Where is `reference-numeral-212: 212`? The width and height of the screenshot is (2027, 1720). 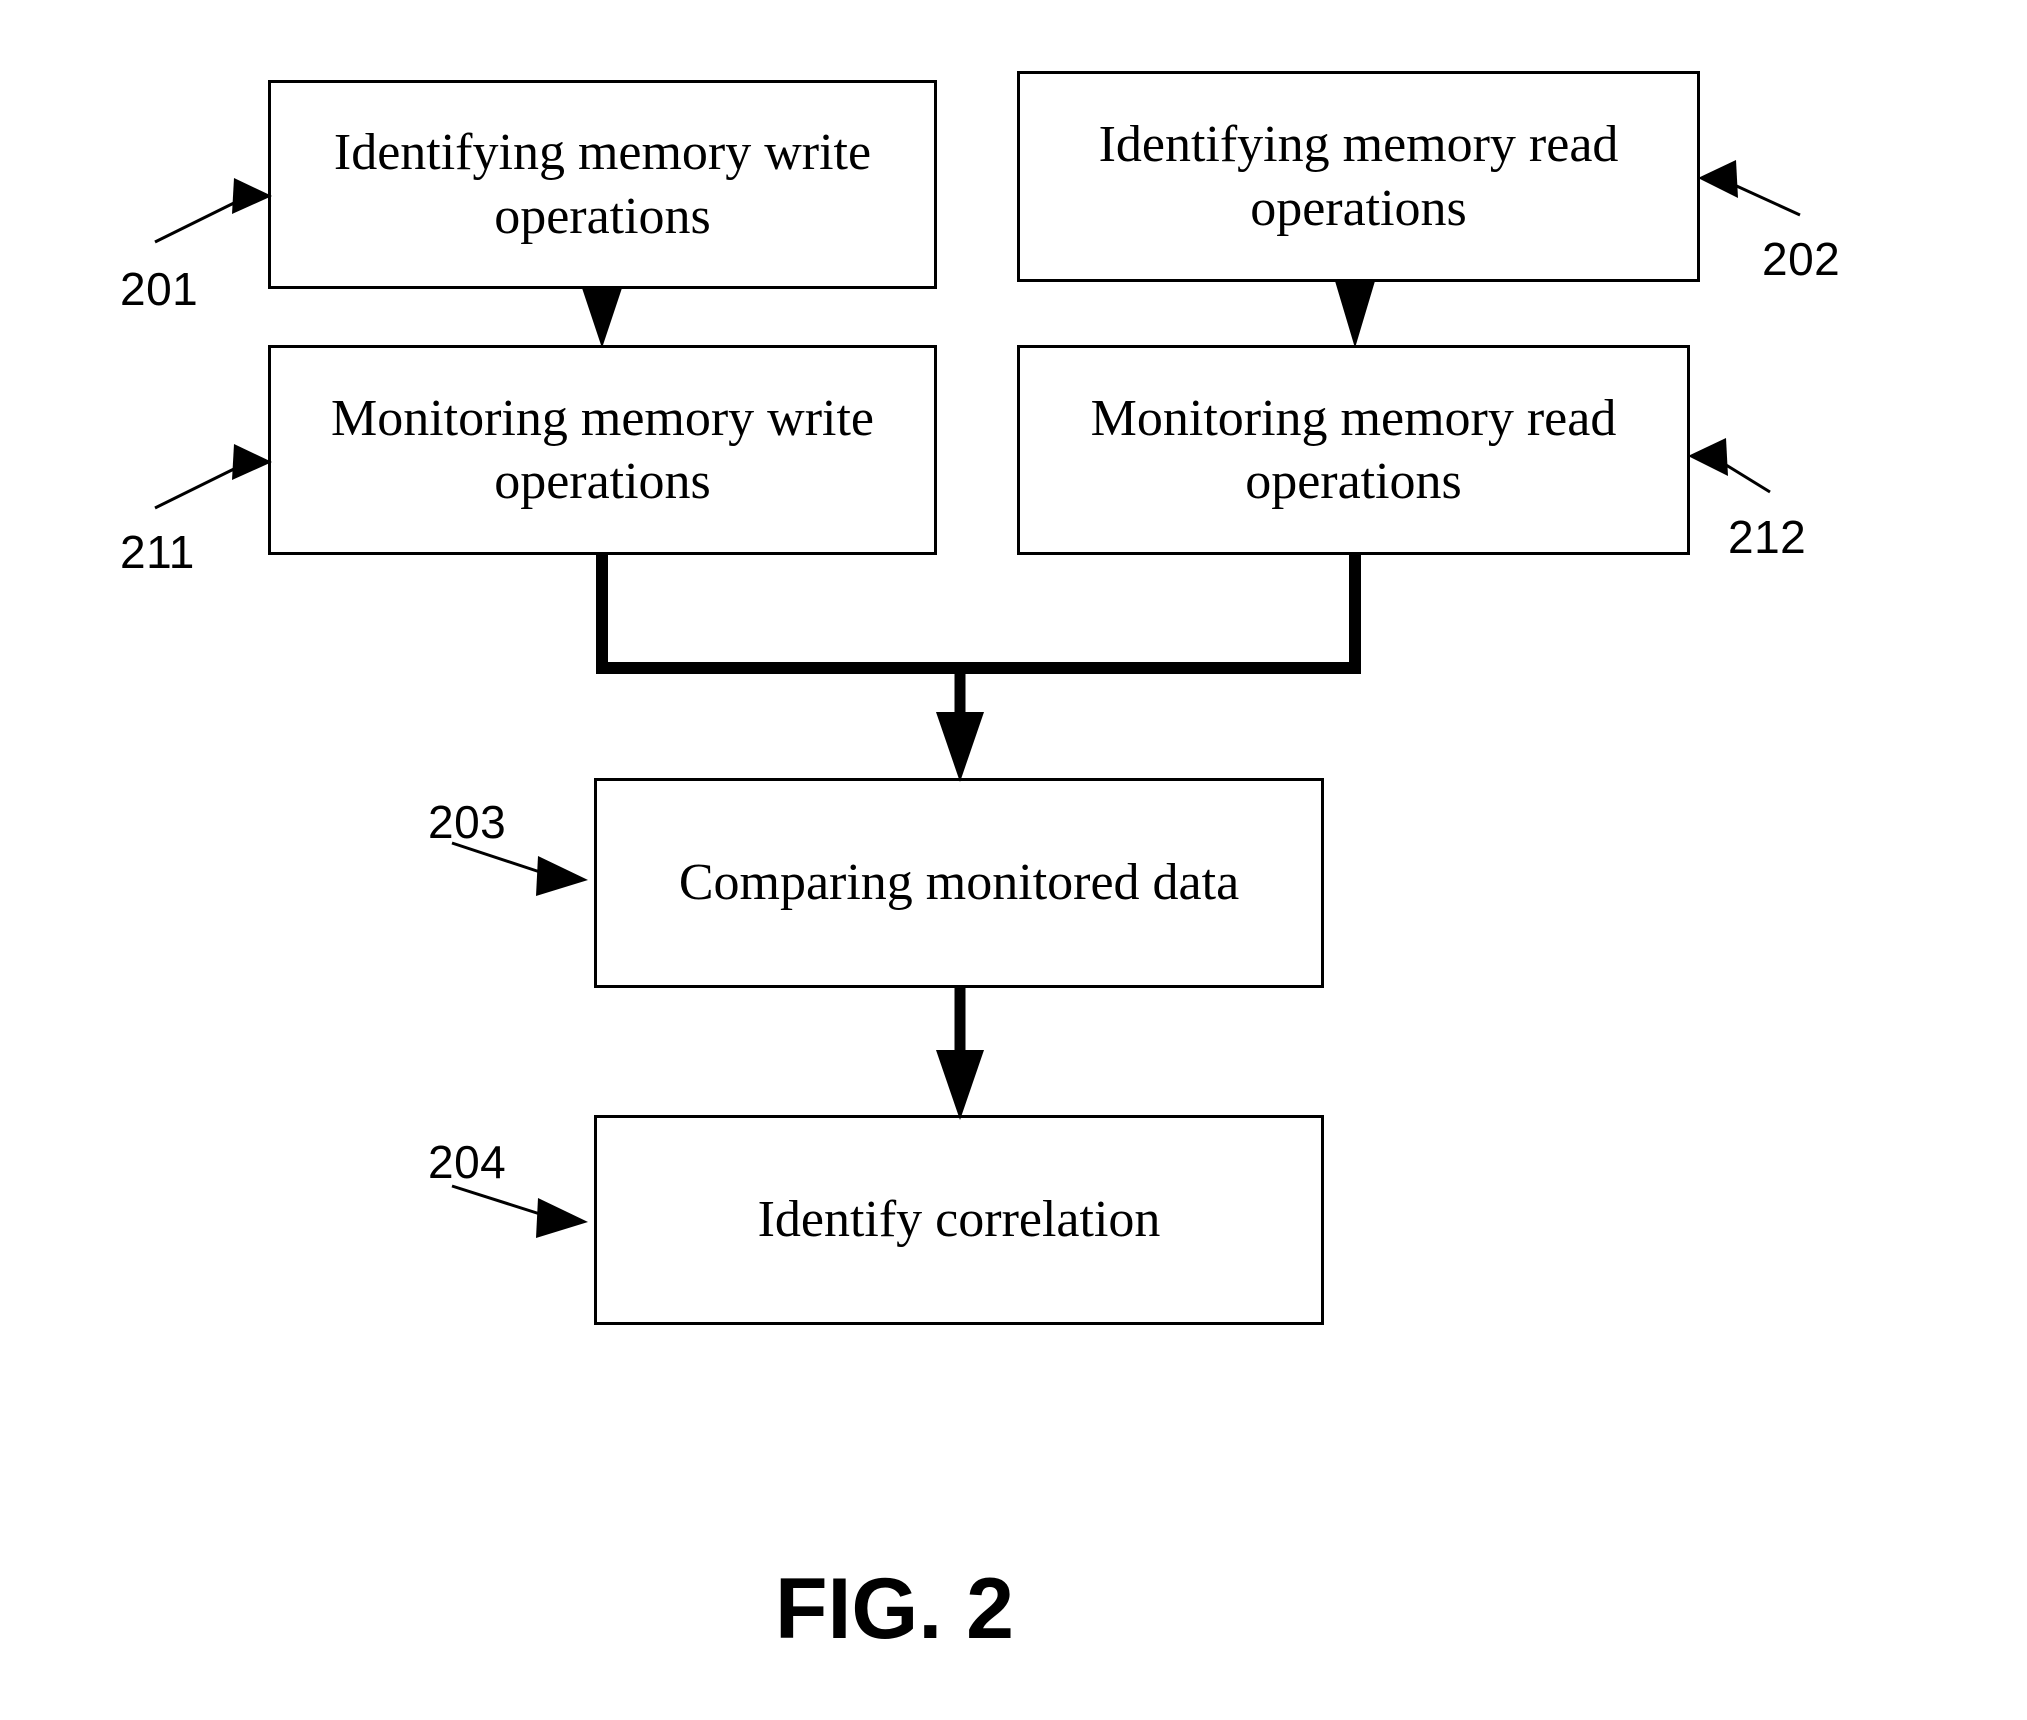
reference-numeral-212: 212 is located at coordinates (1767, 537).